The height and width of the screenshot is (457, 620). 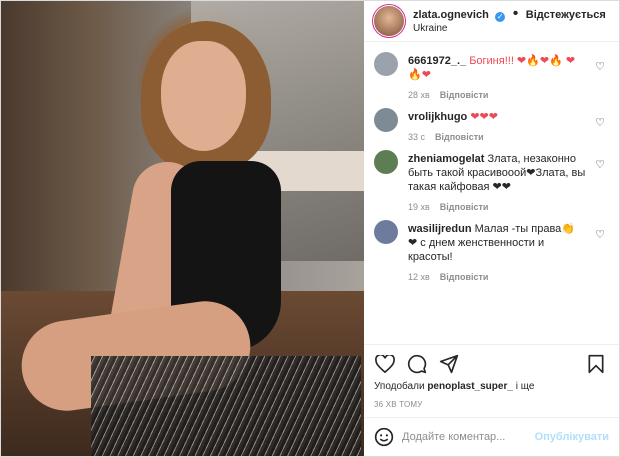 I want to click on author-avatar, so click(x=389, y=21).